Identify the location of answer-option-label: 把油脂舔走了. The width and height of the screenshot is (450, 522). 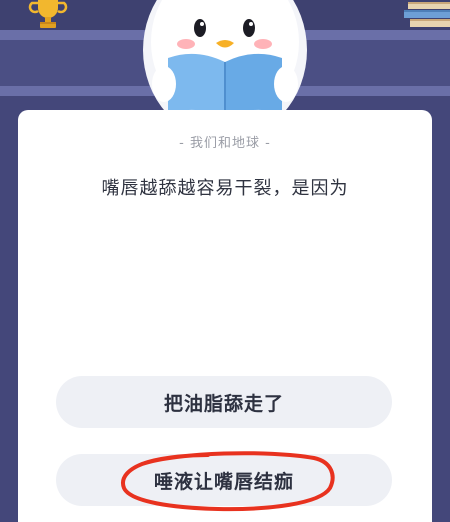
(223, 403).